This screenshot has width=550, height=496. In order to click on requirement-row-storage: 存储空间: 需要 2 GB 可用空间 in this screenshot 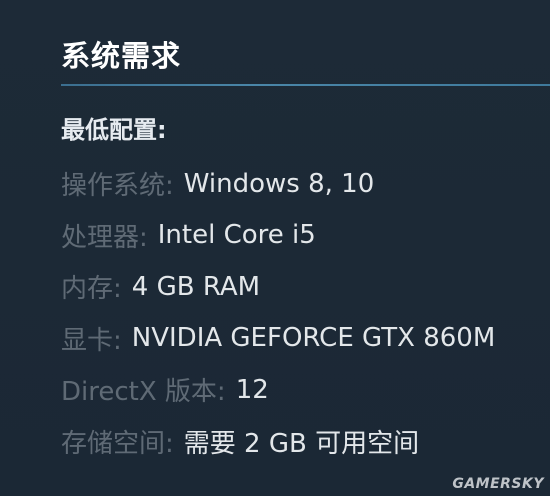, I will do `click(278, 442)`.